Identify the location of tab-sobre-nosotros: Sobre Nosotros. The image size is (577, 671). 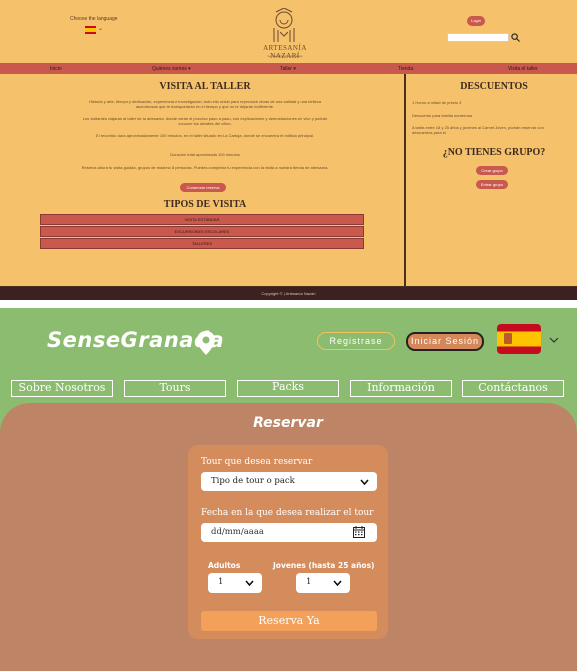
(62, 388).